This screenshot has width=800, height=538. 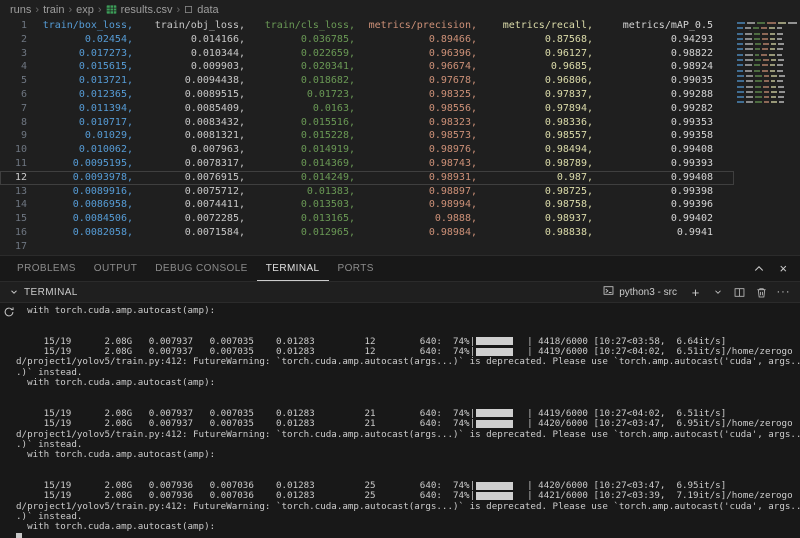 What do you see at coordinates (293, 268) in the screenshot?
I see `panel-tab-terminal: TERMINAL` at bounding box center [293, 268].